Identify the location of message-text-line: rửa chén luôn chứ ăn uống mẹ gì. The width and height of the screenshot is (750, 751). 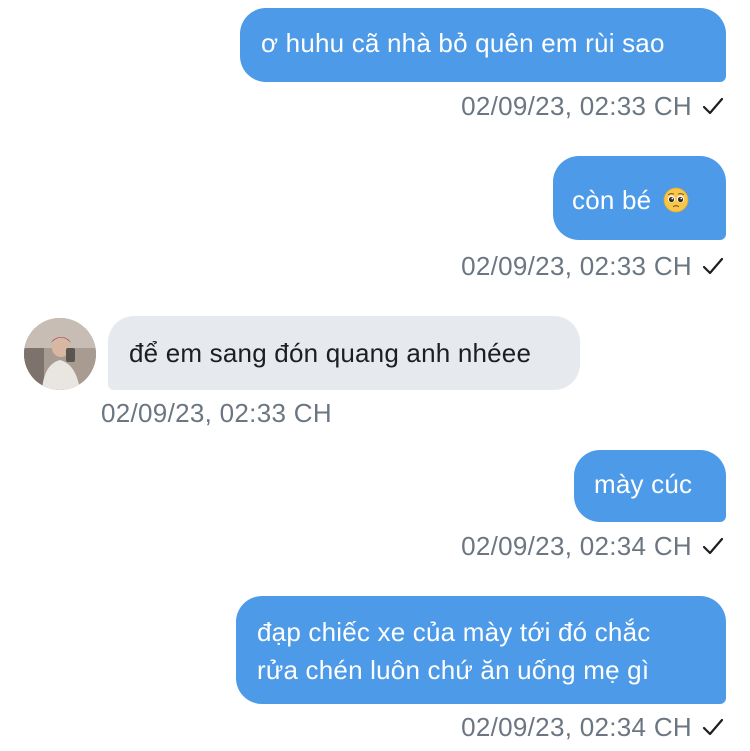
(453, 670).